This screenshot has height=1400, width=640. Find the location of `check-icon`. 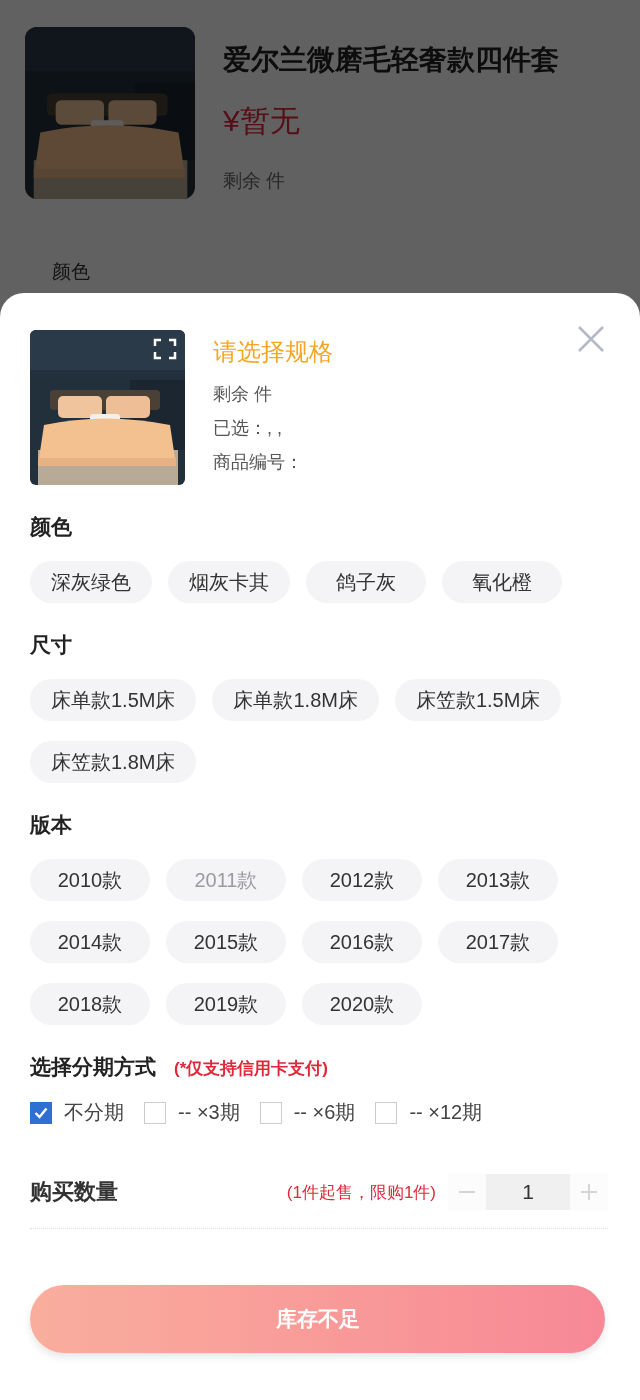

check-icon is located at coordinates (41, 1112).